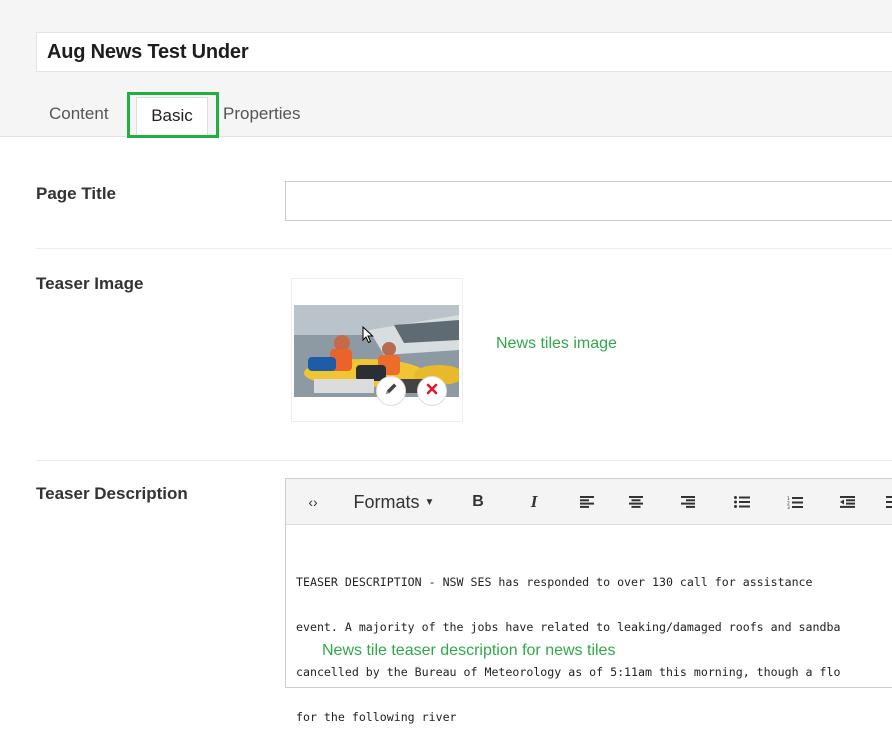 The width and height of the screenshot is (892, 755). I want to click on node-title-input: Aug News Test Under, so click(464, 52).